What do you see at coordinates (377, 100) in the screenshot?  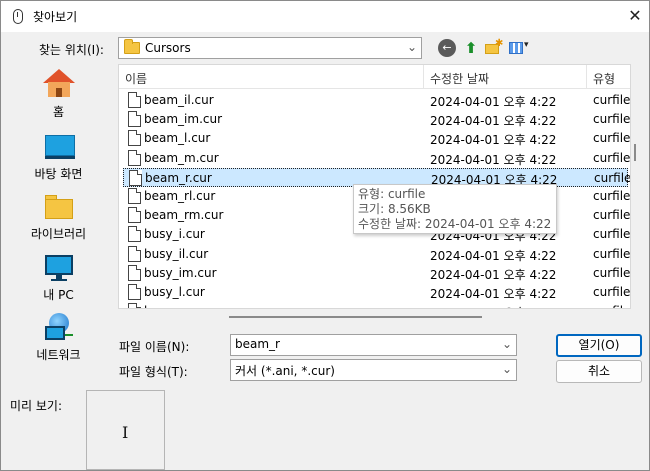 I see `file-row: beam_il.cur 2024-04-01 오후 4:22 curfile` at bounding box center [377, 100].